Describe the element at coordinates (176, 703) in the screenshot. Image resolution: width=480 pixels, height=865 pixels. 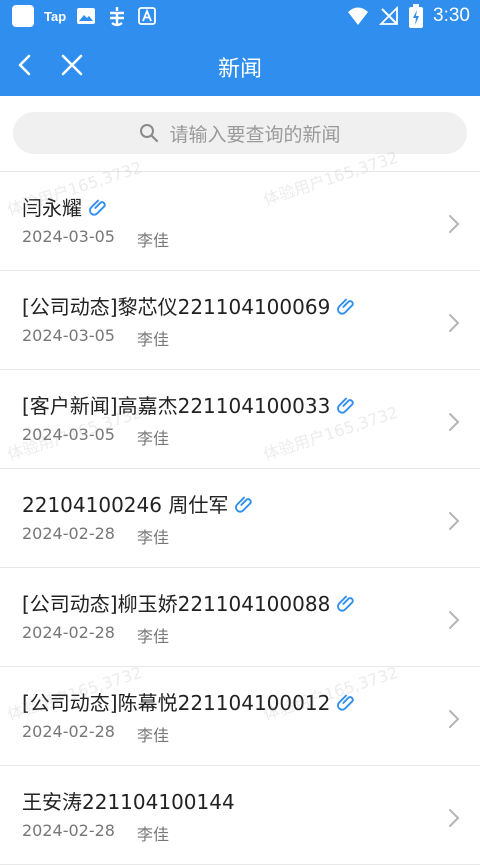
I see `news-title: [公司动态]陈幕悦221104100012` at that location.